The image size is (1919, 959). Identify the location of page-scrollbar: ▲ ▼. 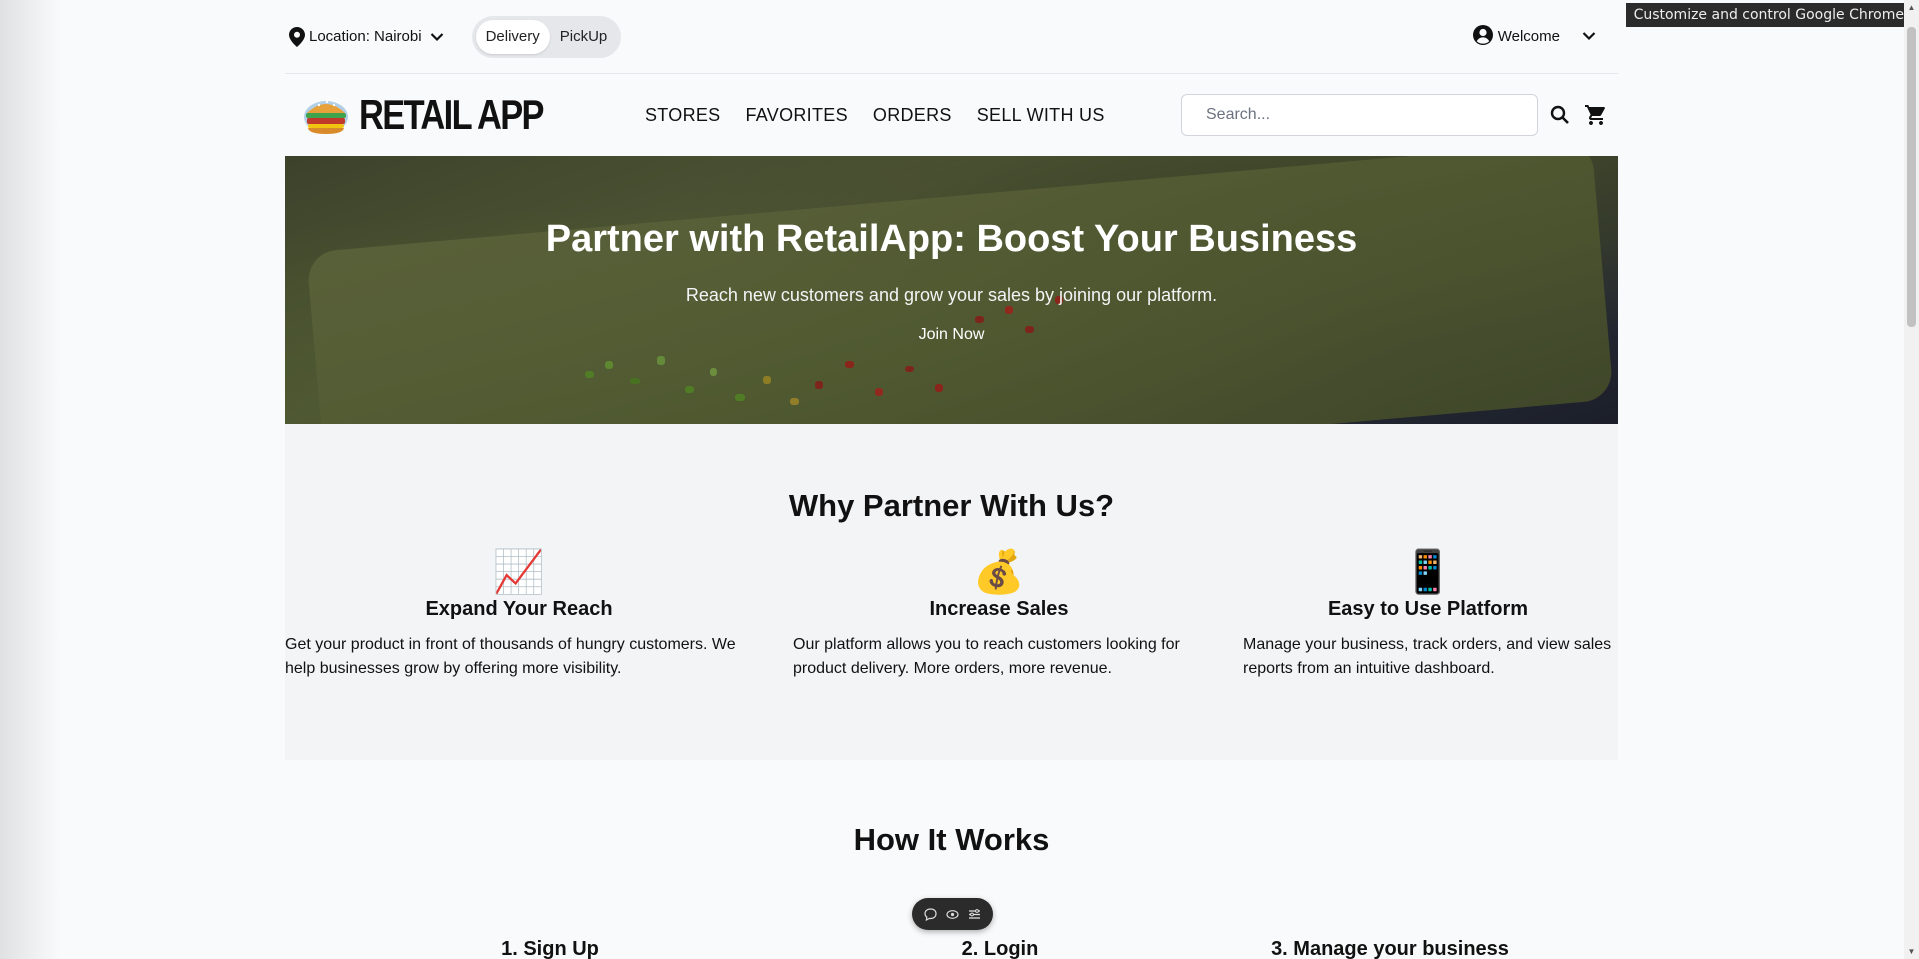
(1911, 479).